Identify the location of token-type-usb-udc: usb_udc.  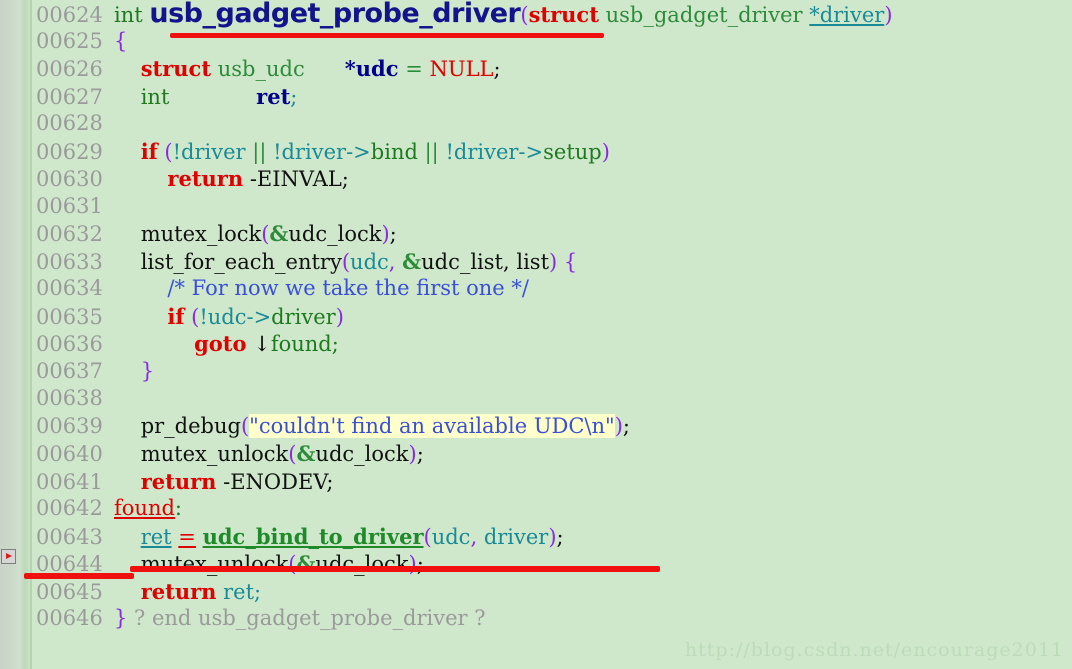
(261, 69).